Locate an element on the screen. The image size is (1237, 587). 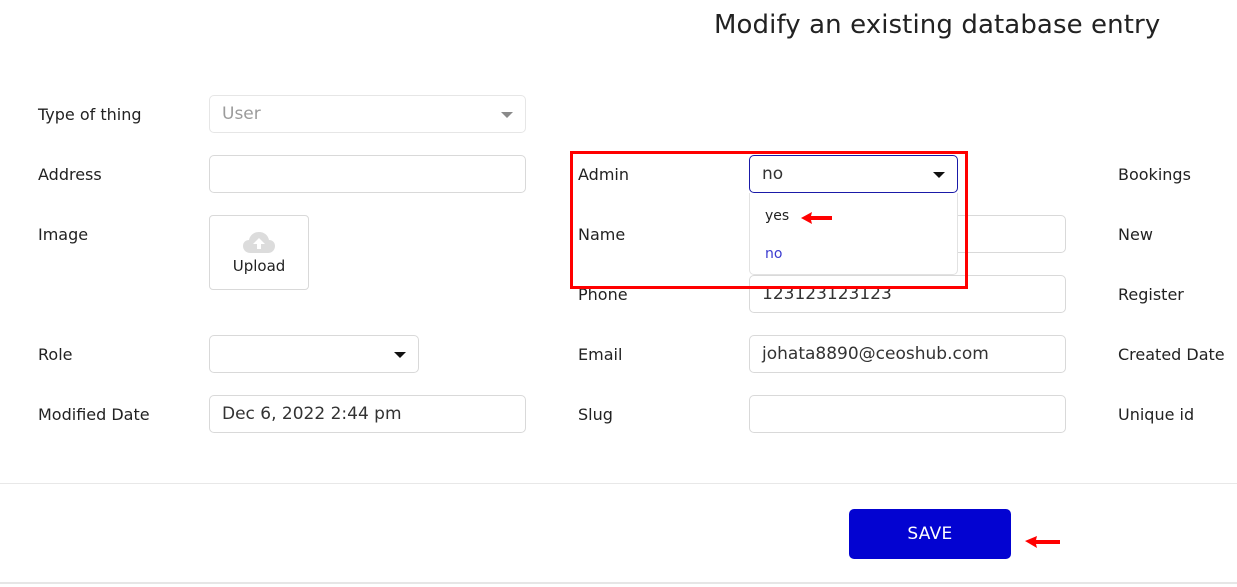
role-select is located at coordinates (314, 354).